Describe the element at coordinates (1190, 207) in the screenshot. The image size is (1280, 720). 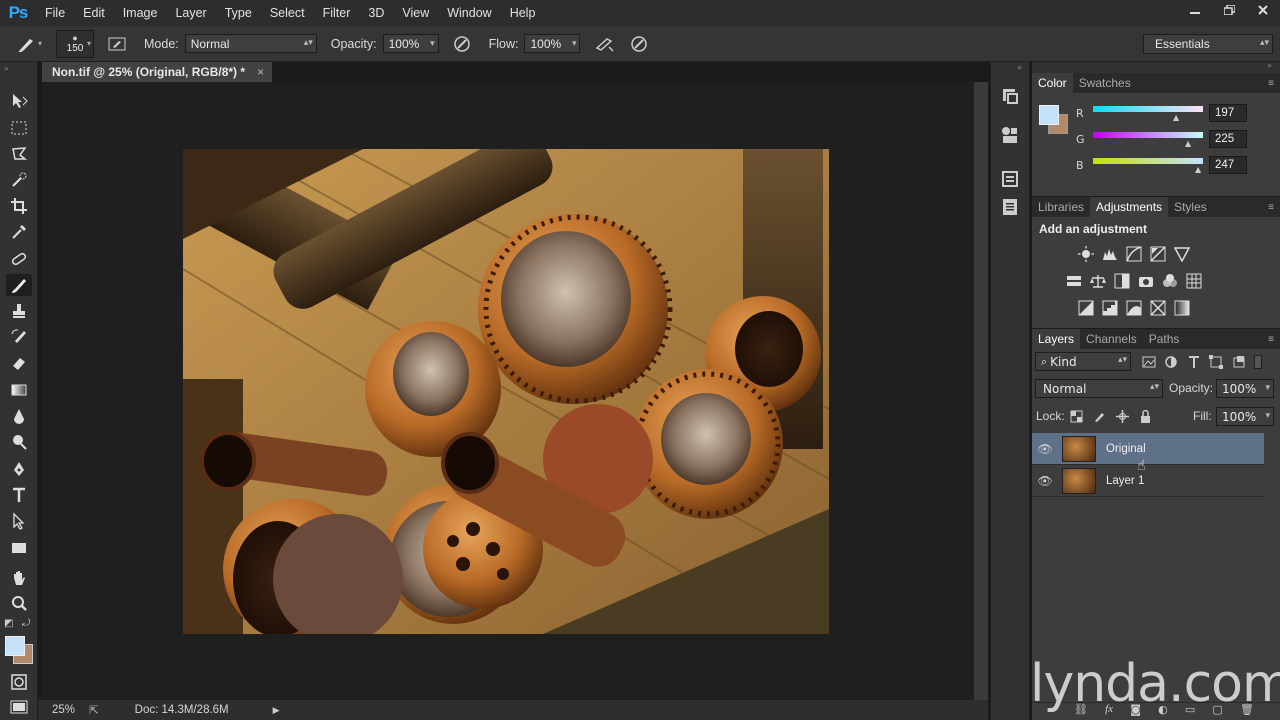
I see `tab-styles: Styles` at that location.